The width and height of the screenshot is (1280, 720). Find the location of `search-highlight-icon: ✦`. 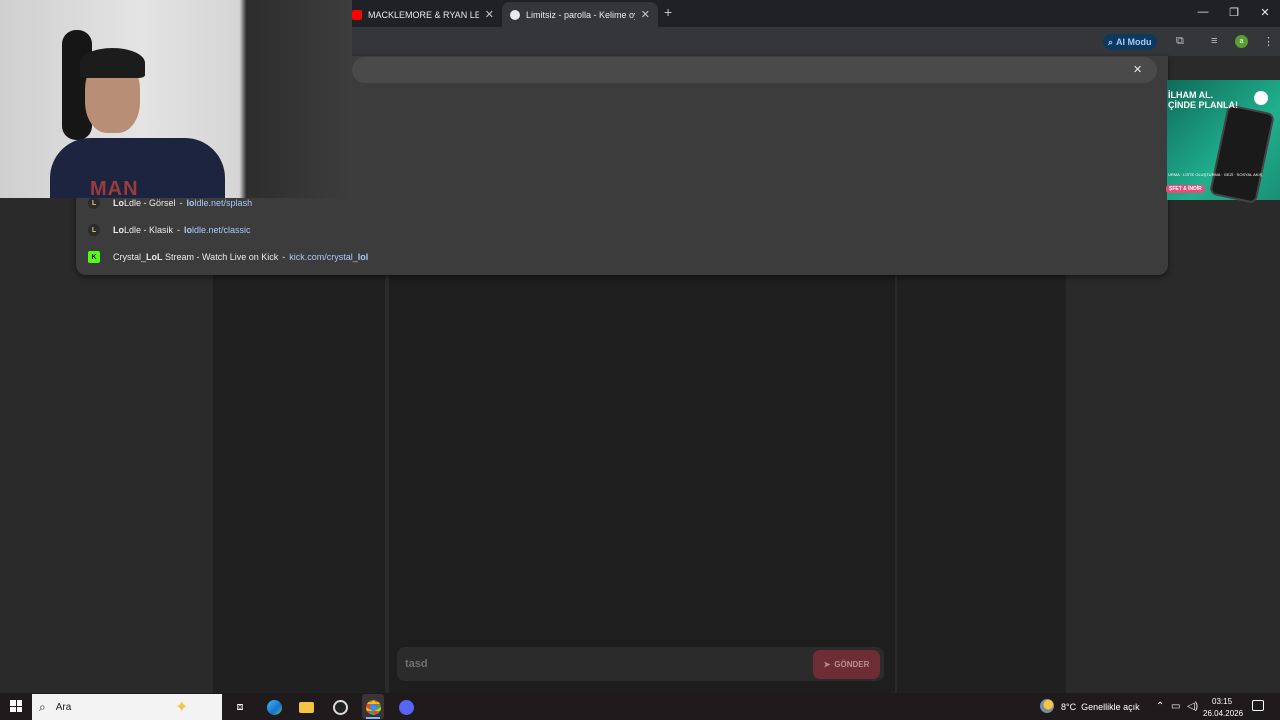

search-highlight-icon: ✦ is located at coordinates (182, 707).